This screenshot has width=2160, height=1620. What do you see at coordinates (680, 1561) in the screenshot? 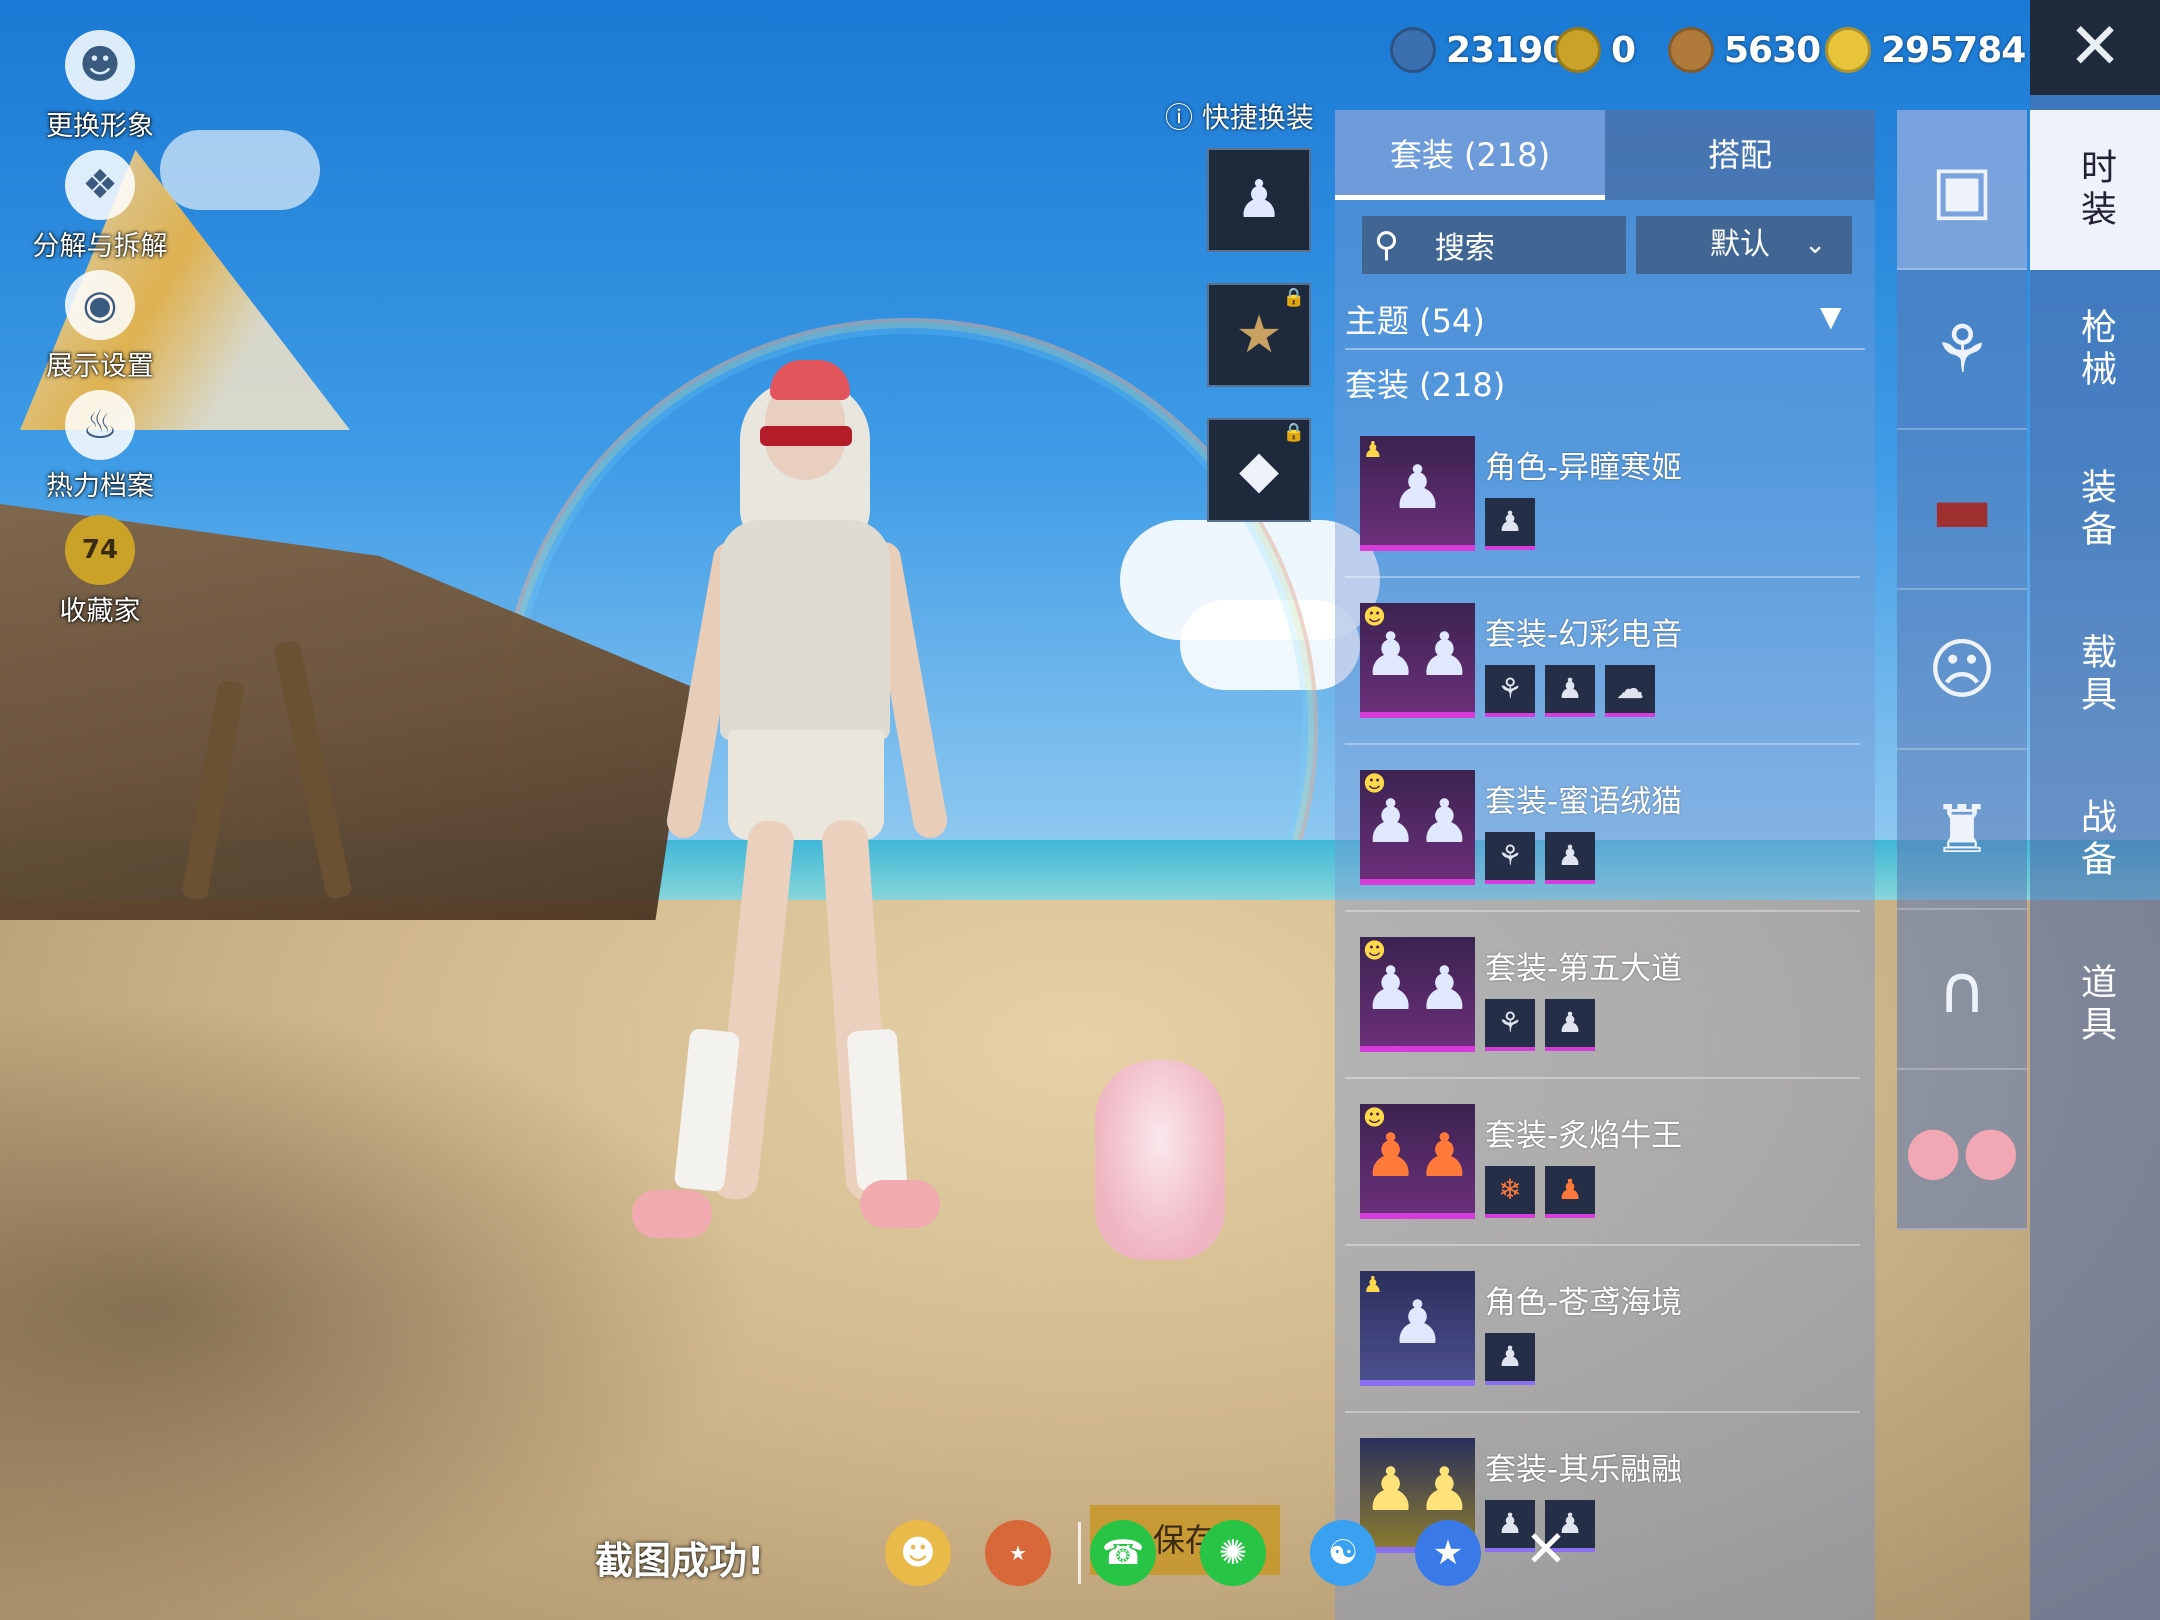
I see `screenshot-toast: 截图成功!` at bounding box center [680, 1561].